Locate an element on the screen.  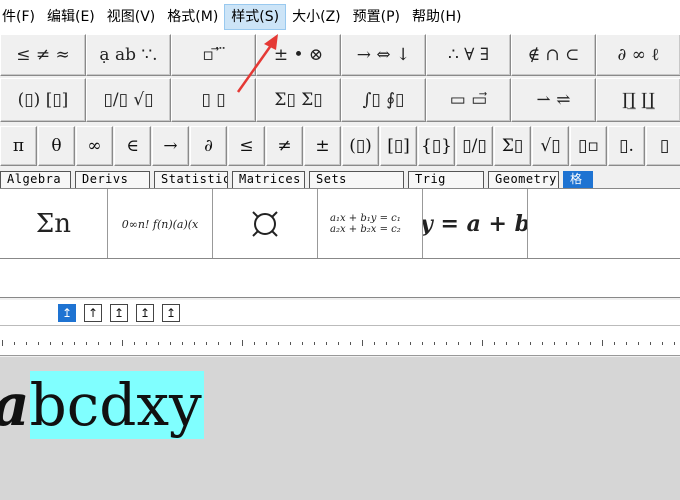
sum-n-template: Σn is located at coordinates (54, 224).